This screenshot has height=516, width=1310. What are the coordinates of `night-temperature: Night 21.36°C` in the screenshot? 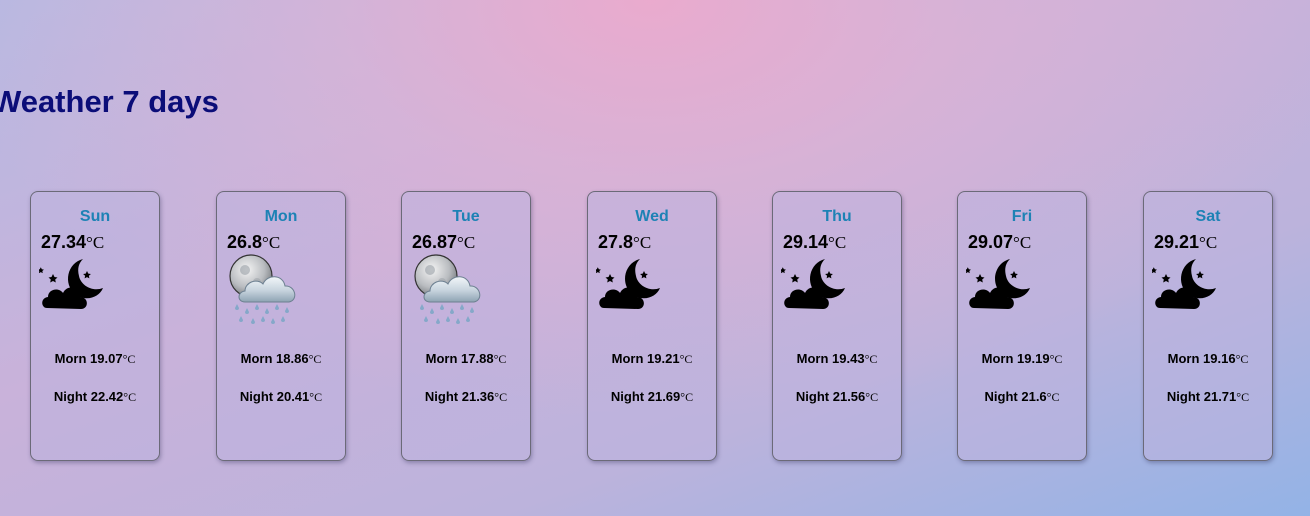 It's located at (466, 396).